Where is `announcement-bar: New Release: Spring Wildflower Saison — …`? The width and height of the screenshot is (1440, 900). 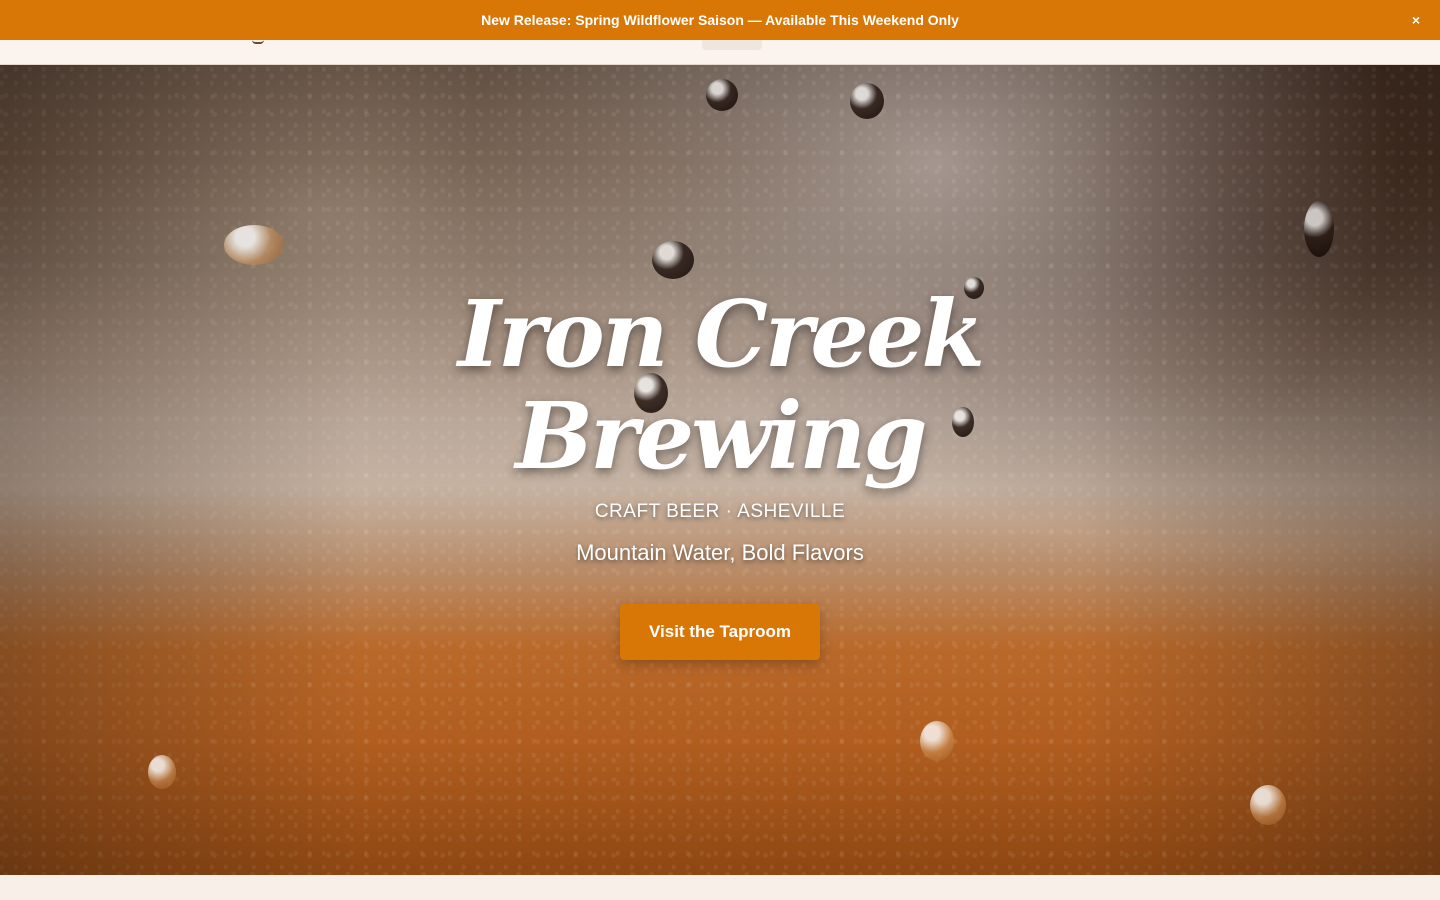 announcement-bar: New Release: Spring Wildflower Saison — … is located at coordinates (720, 20).